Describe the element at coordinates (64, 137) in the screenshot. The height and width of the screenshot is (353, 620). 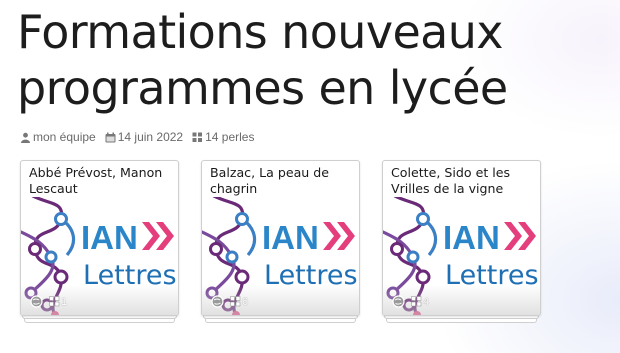
I see `meta-author-link: mon équipe` at that location.